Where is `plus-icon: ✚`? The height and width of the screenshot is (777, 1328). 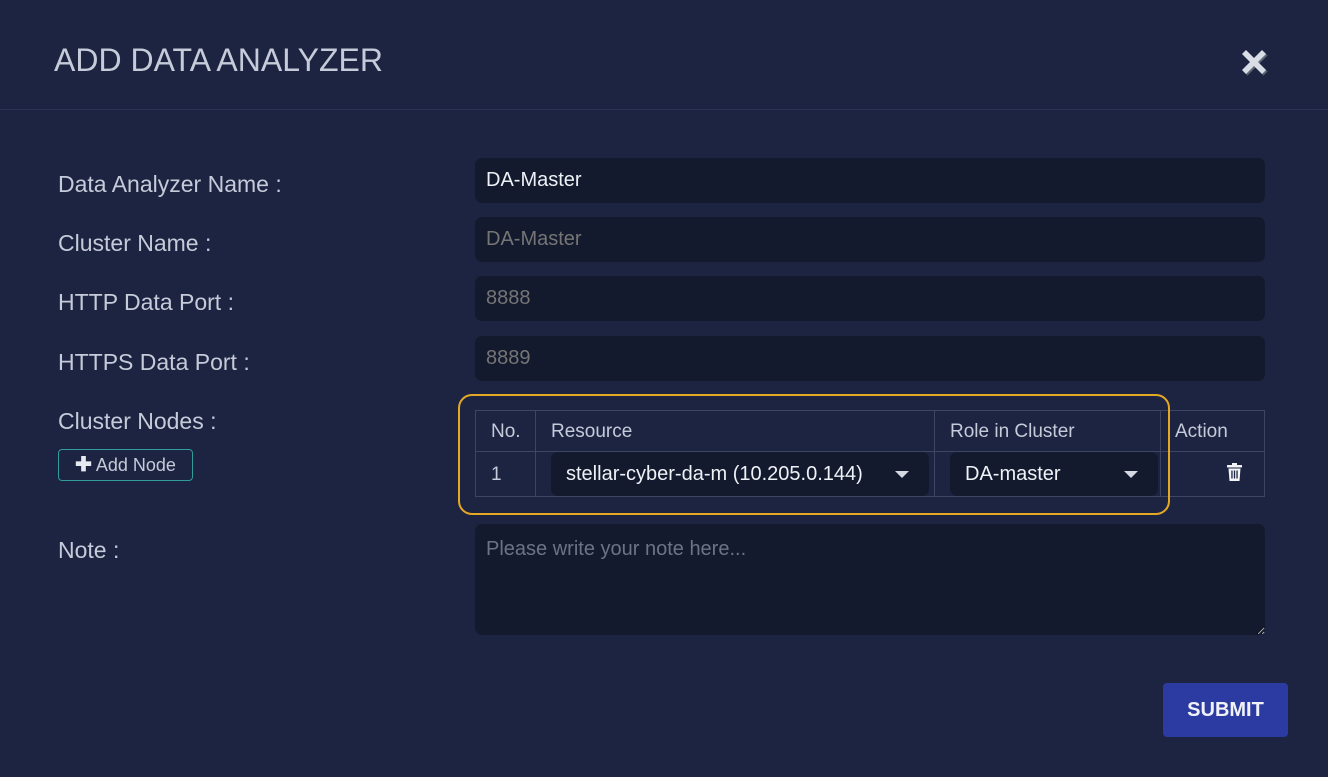
plus-icon: ✚ is located at coordinates (83, 465).